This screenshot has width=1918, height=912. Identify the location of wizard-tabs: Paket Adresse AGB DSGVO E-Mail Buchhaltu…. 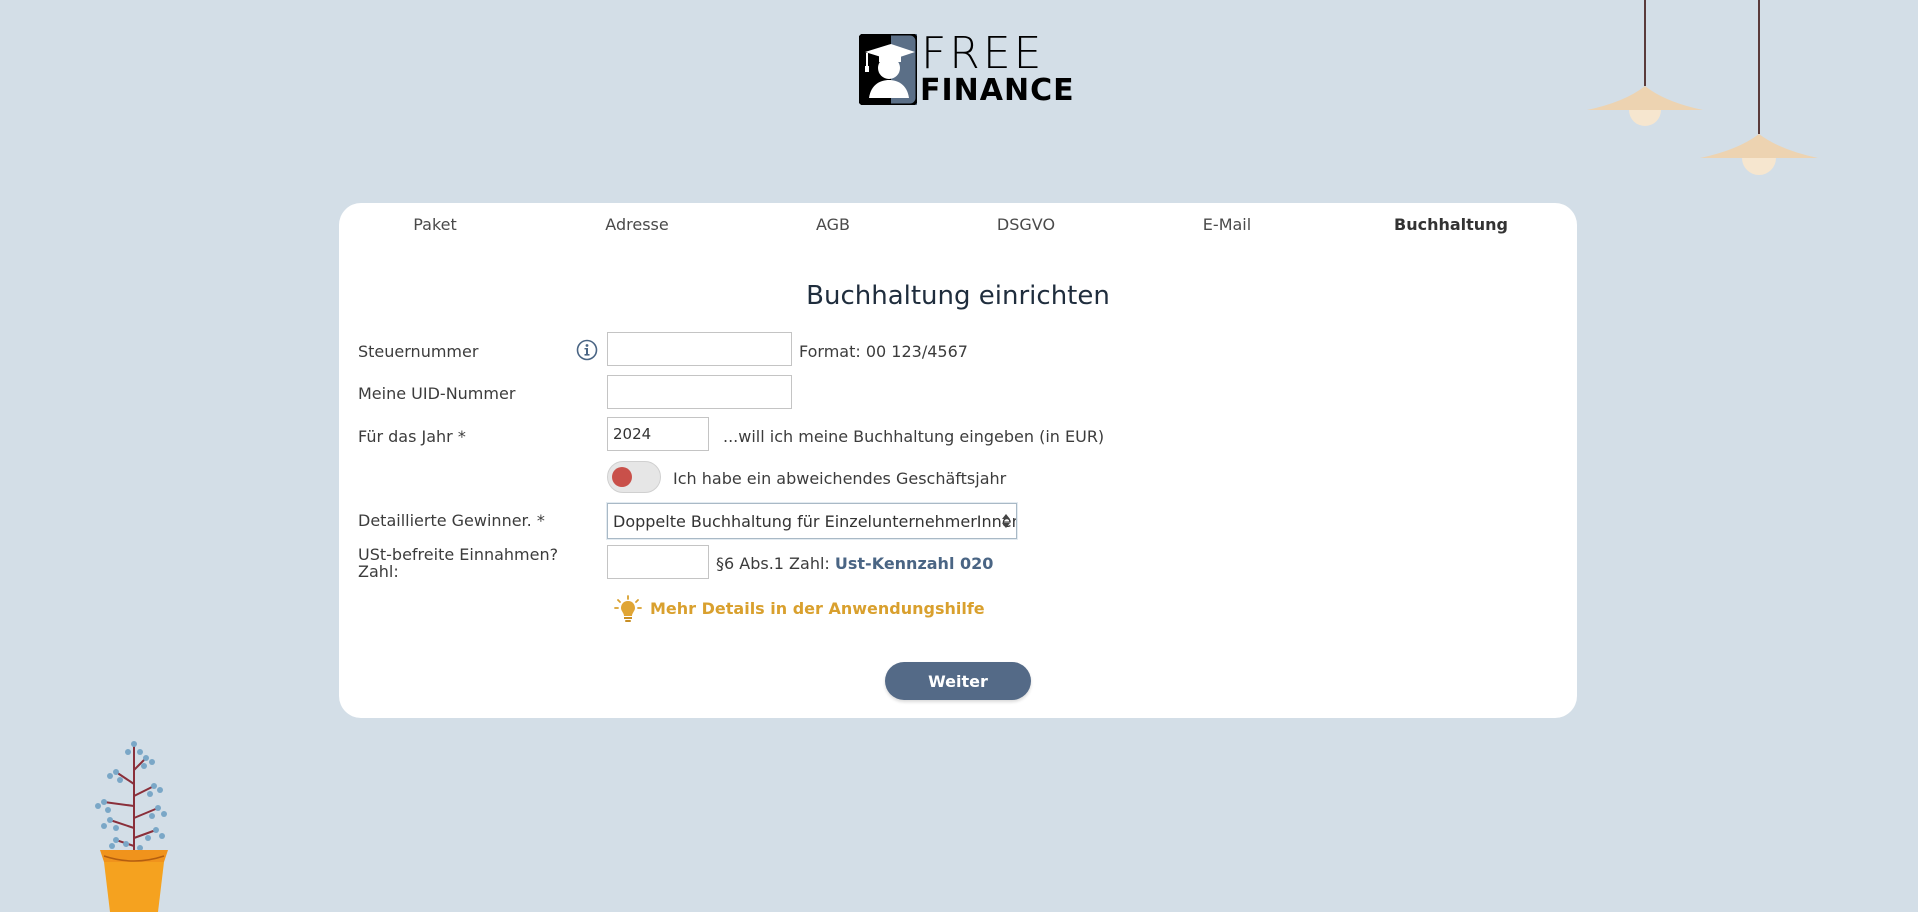
(958, 229).